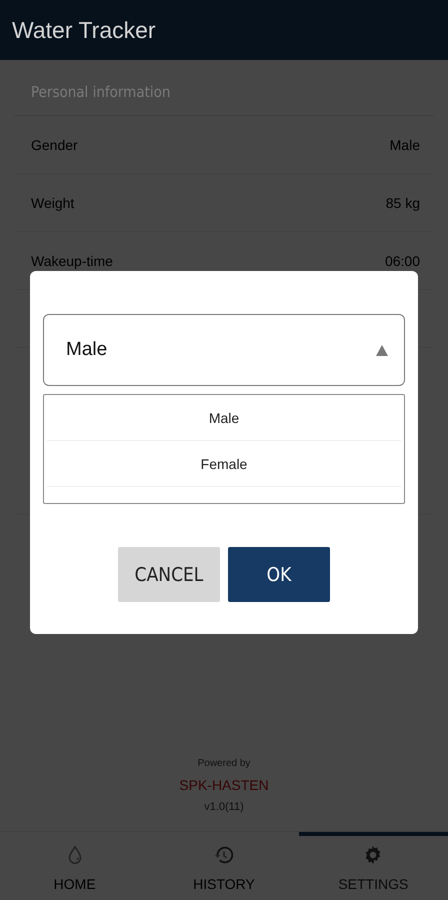 Image resolution: width=448 pixels, height=900 pixels. I want to click on setting-label: Gender, so click(54, 144).